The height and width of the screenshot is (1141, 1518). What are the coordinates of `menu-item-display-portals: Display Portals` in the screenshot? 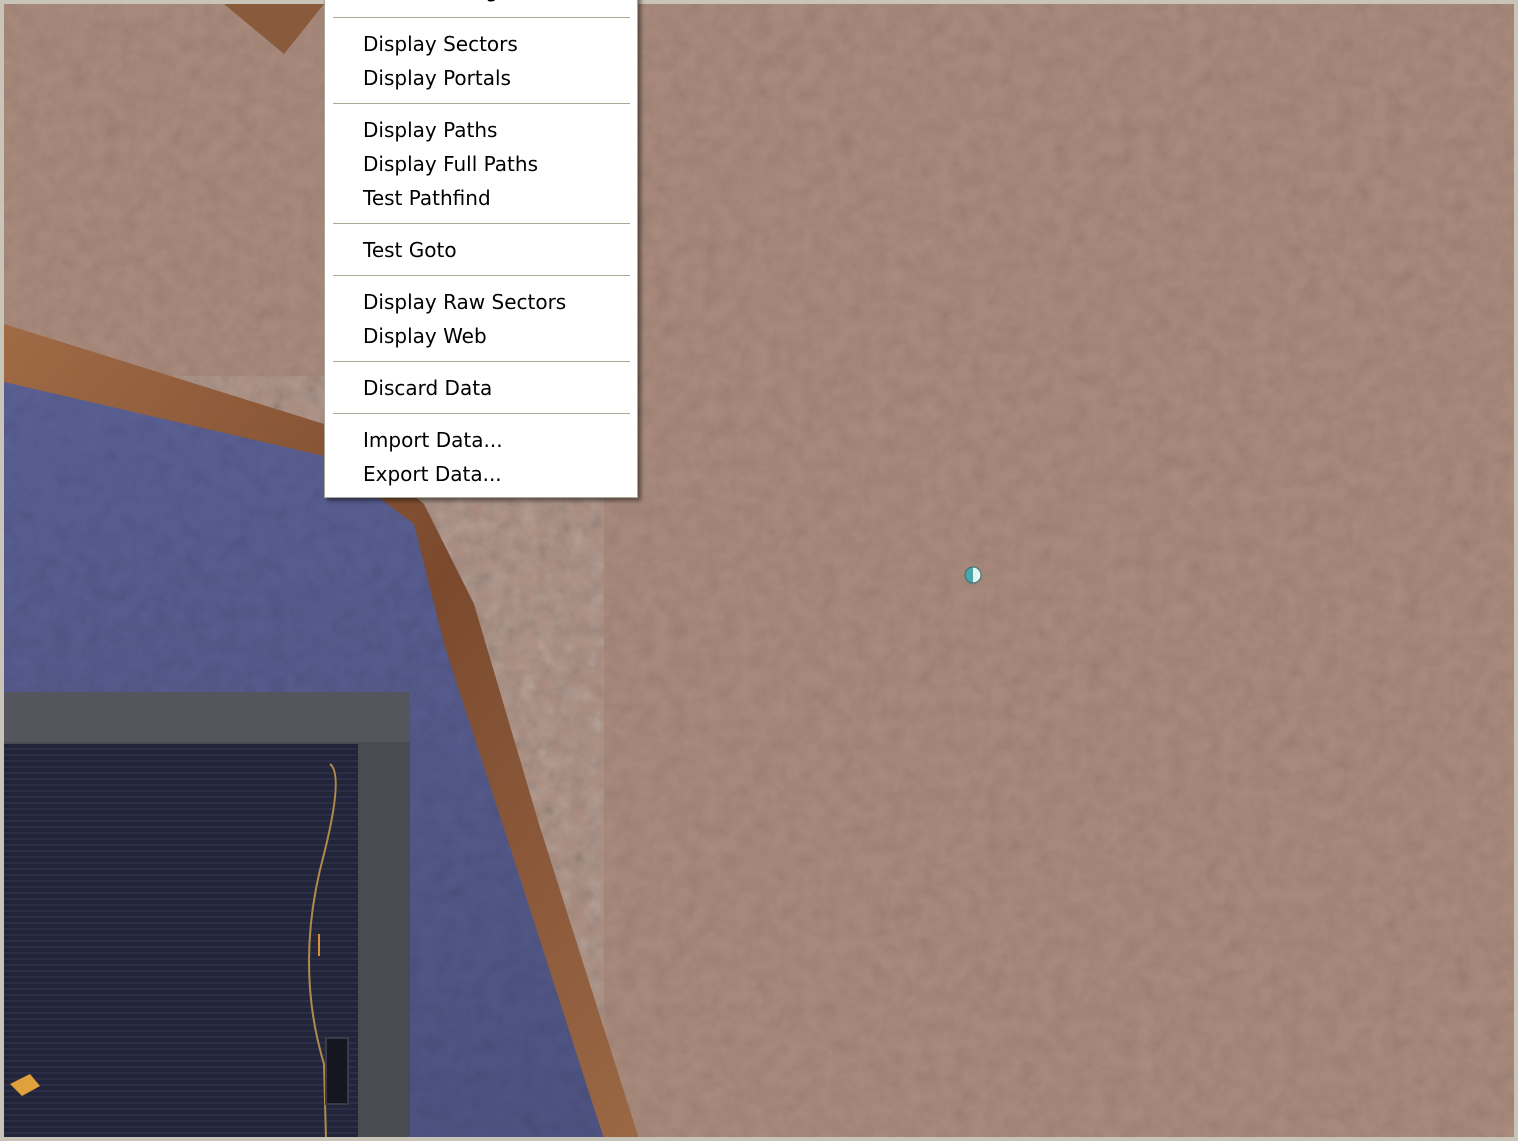 It's located at (481, 78).